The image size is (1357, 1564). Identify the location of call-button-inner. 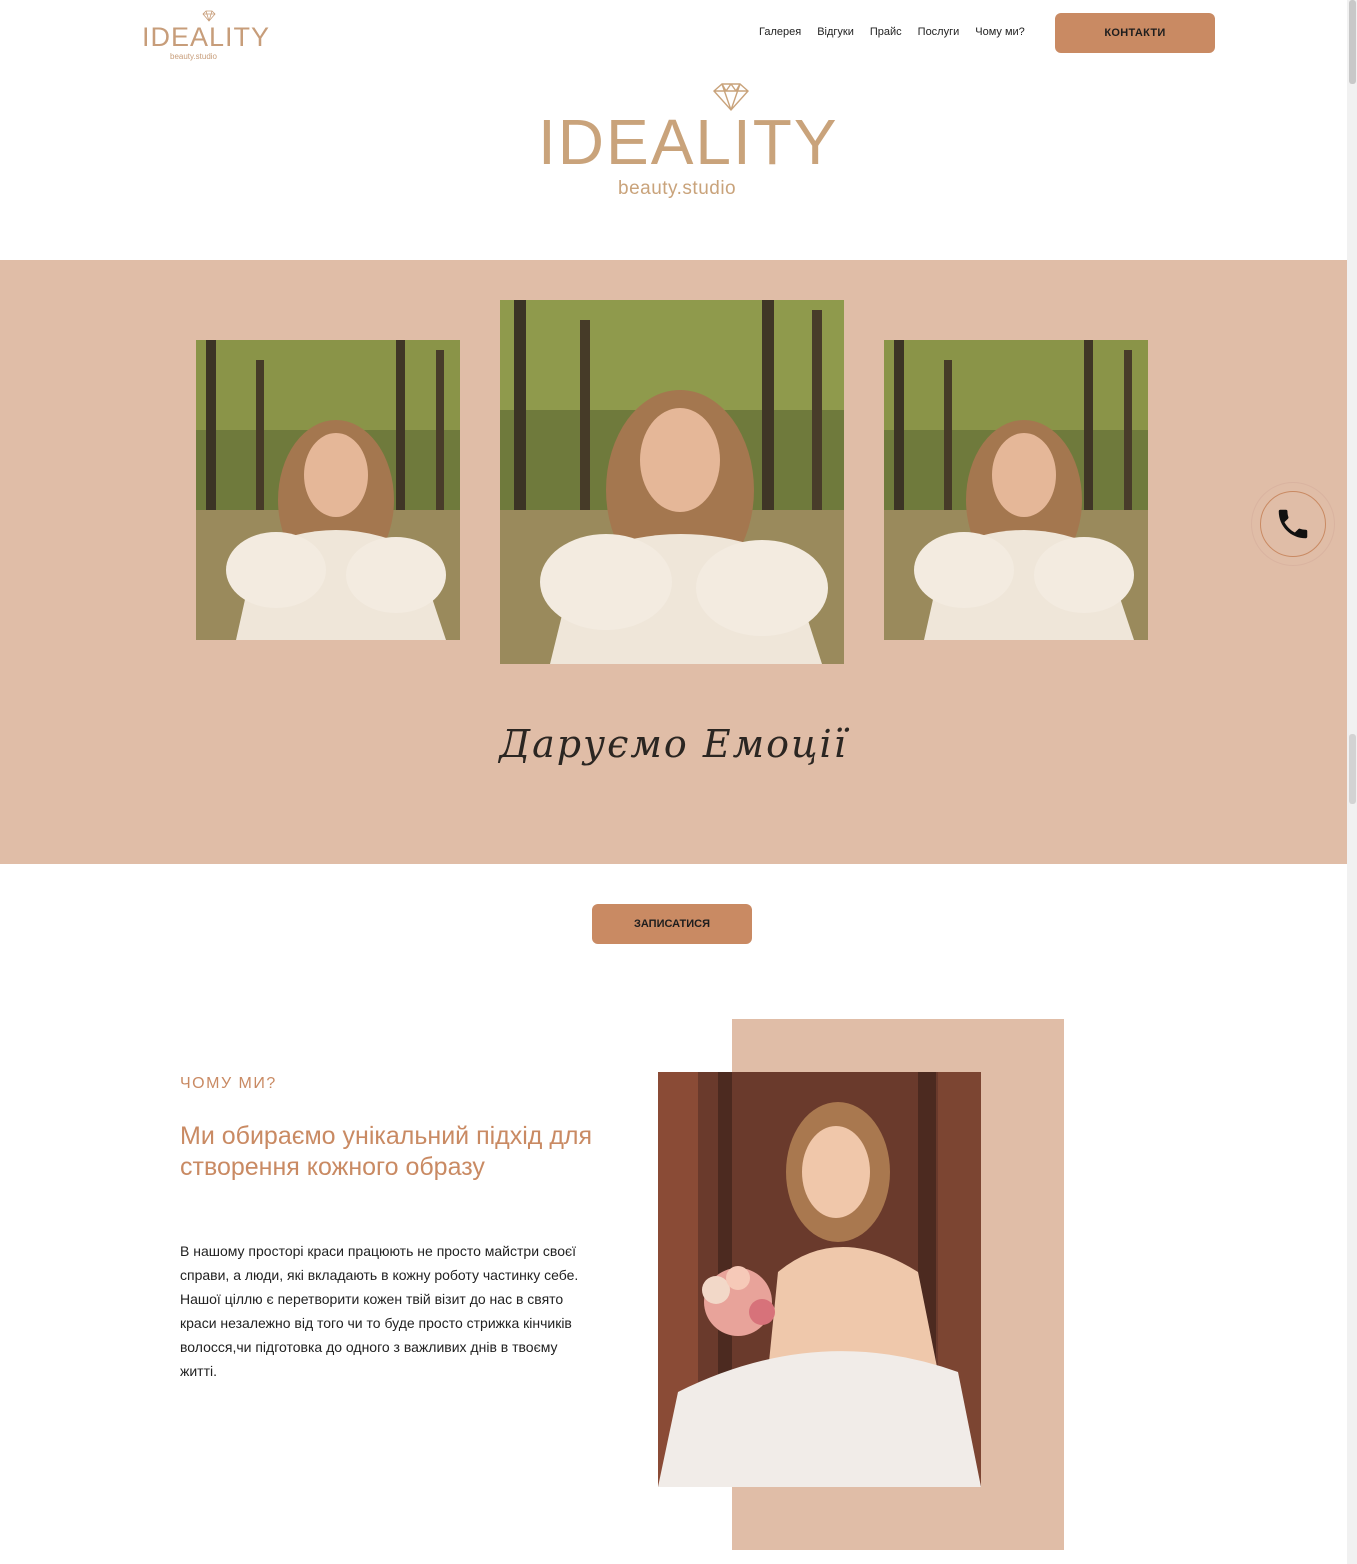
(1293, 524).